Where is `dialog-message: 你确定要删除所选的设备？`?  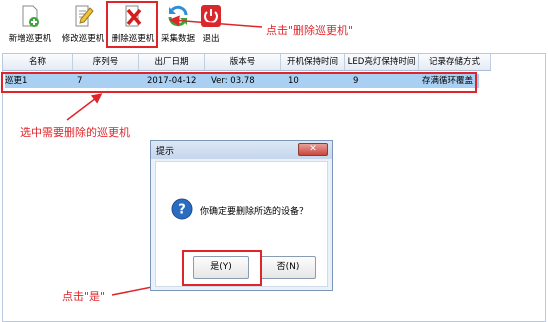 dialog-message: 你确定要删除所选的设备？ is located at coordinates (254, 212).